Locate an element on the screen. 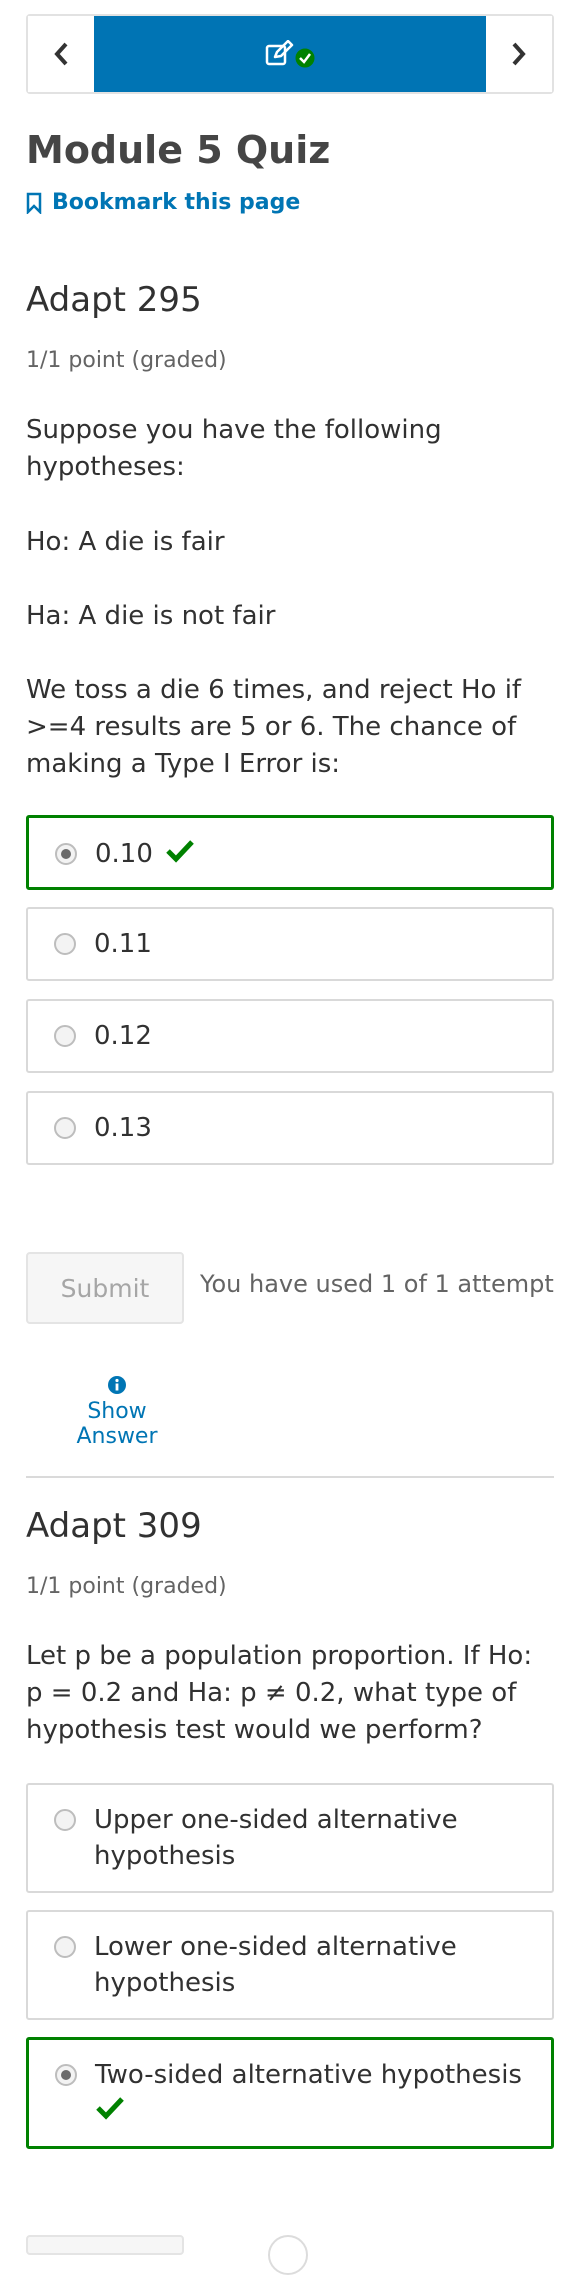  current-unit-tab is located at coordinates (290, 54).